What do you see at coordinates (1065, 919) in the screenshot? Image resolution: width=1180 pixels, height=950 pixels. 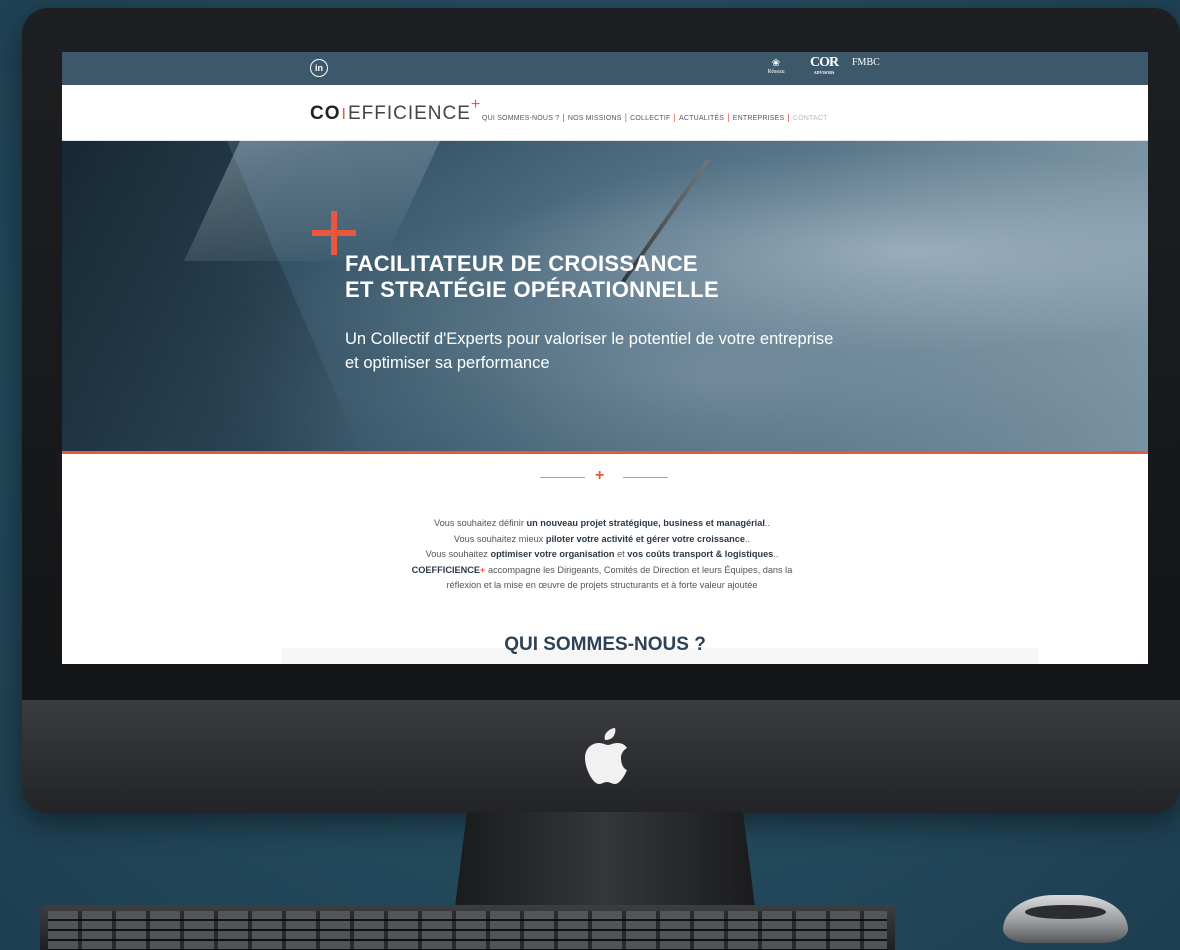 I see `mouse` at bounding box center [1065, 919].